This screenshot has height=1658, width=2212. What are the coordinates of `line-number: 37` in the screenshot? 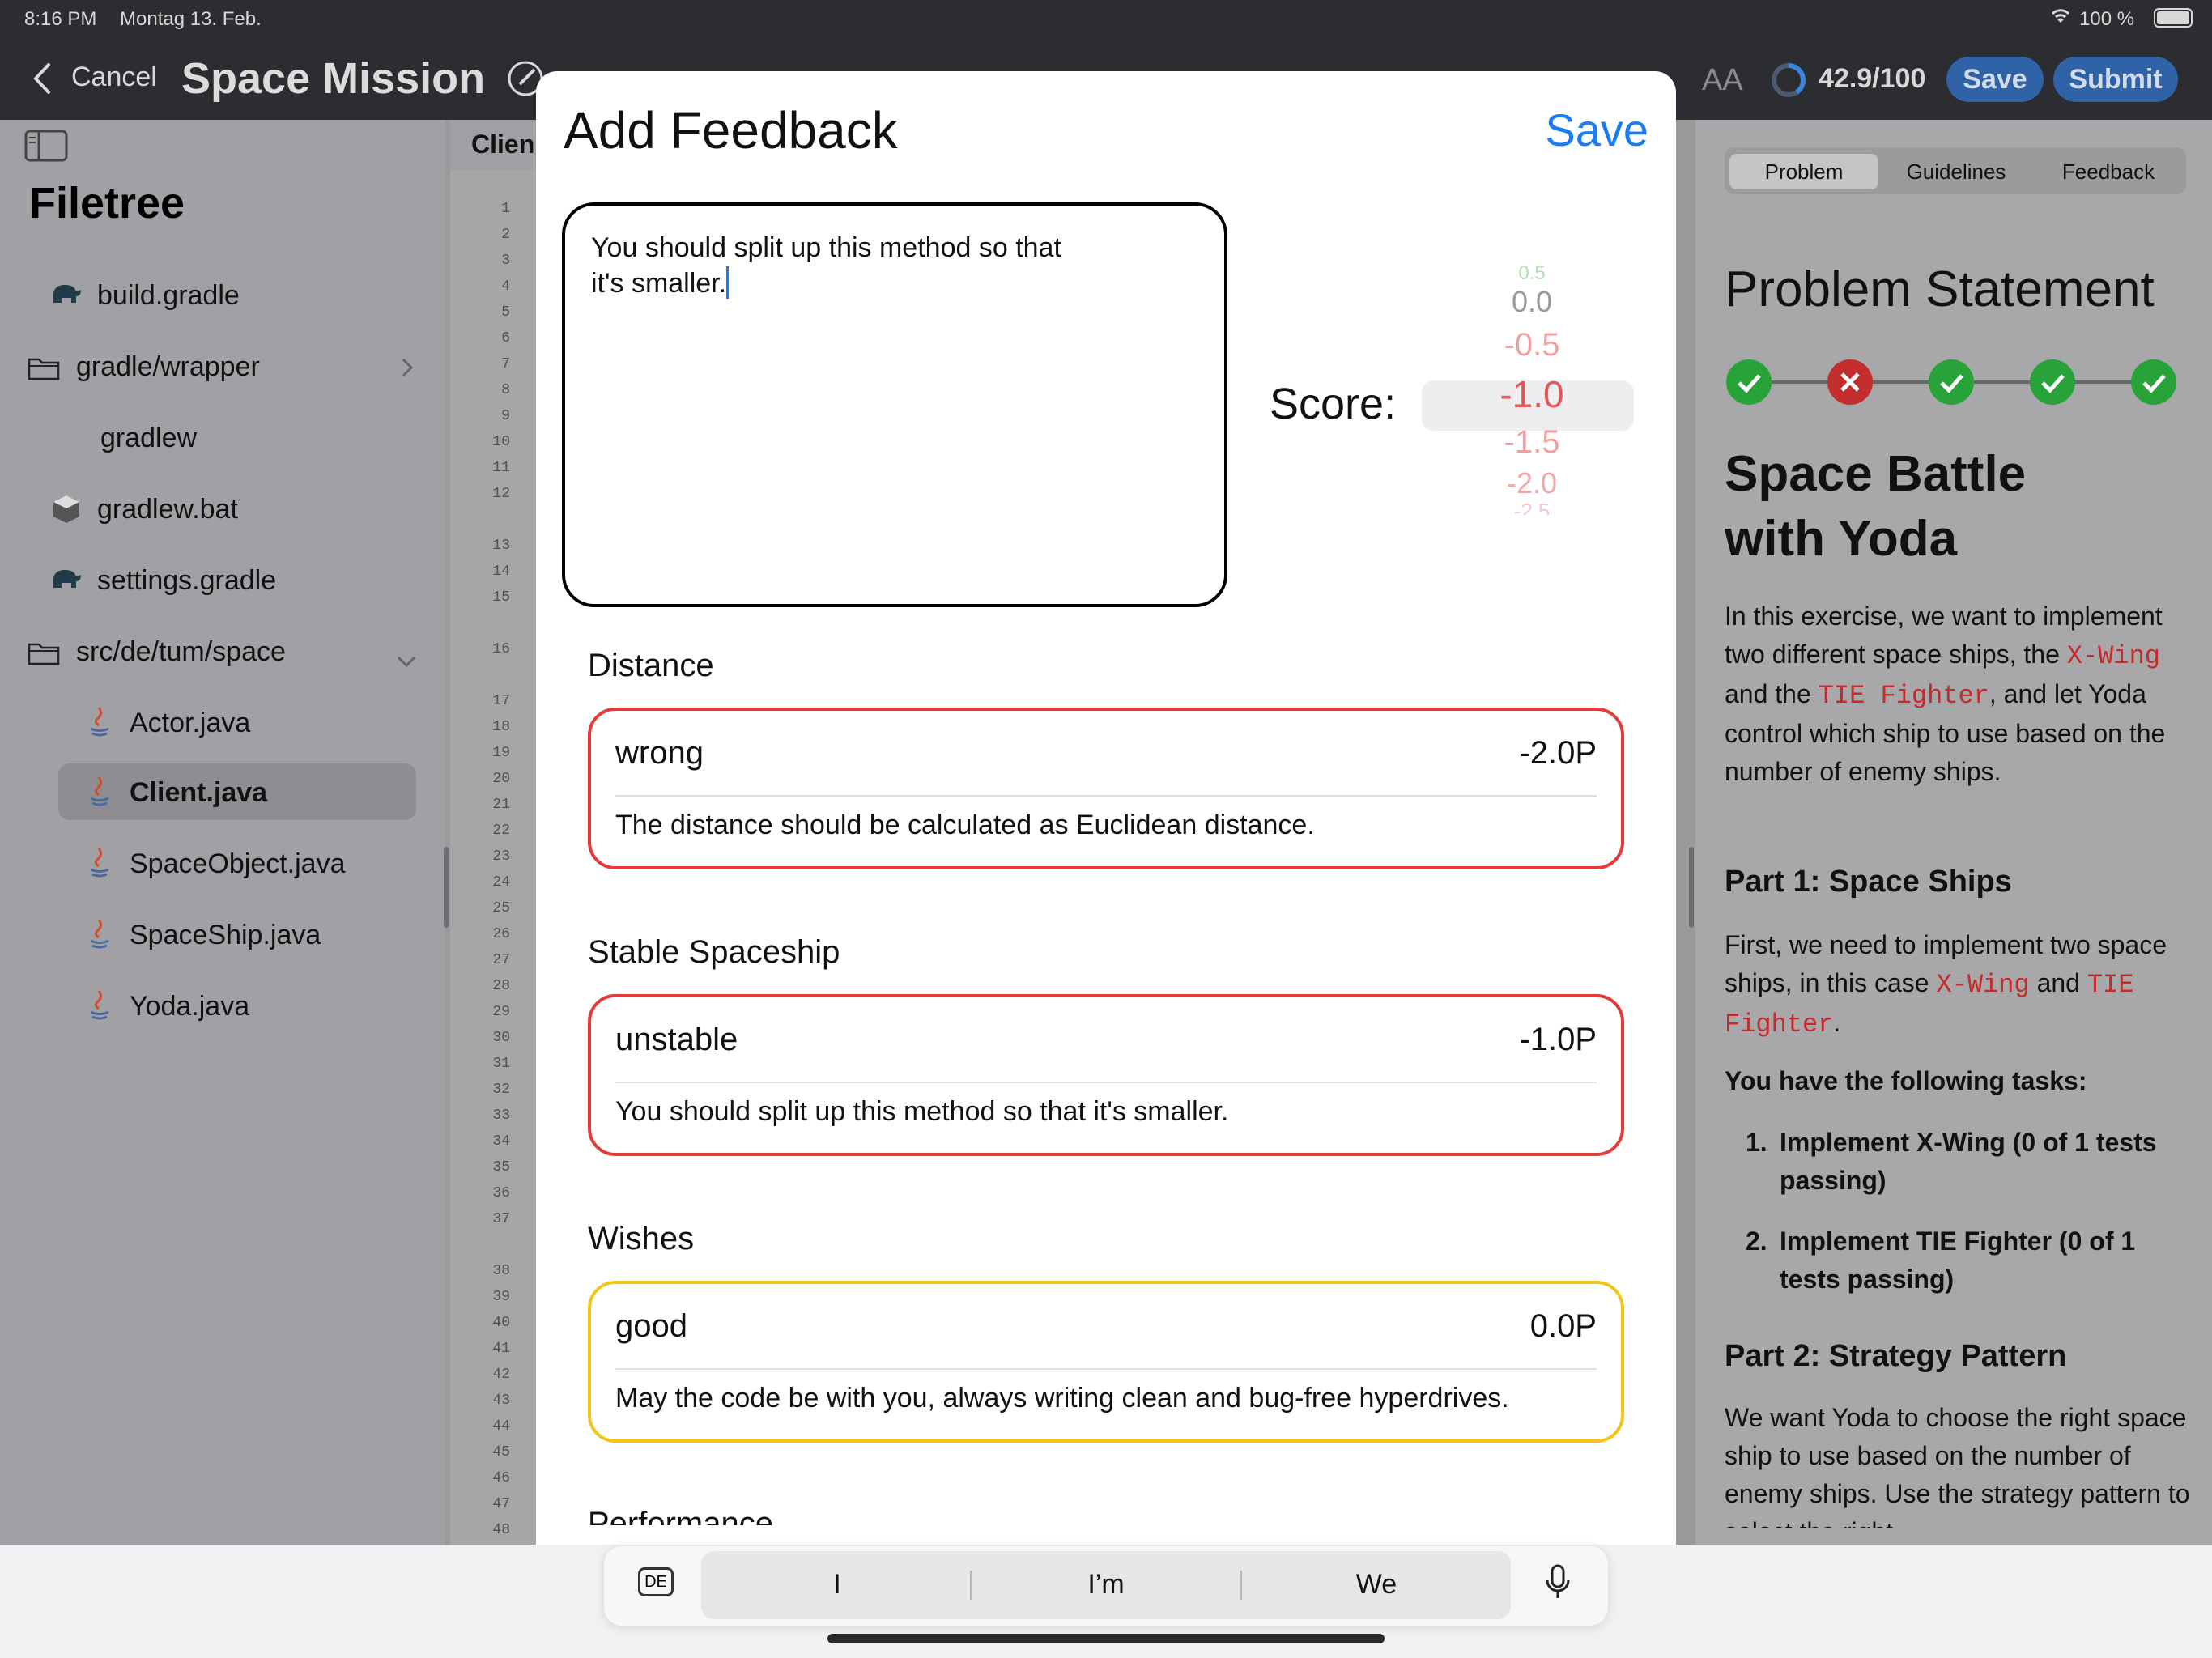 It's located at (501, 1219).